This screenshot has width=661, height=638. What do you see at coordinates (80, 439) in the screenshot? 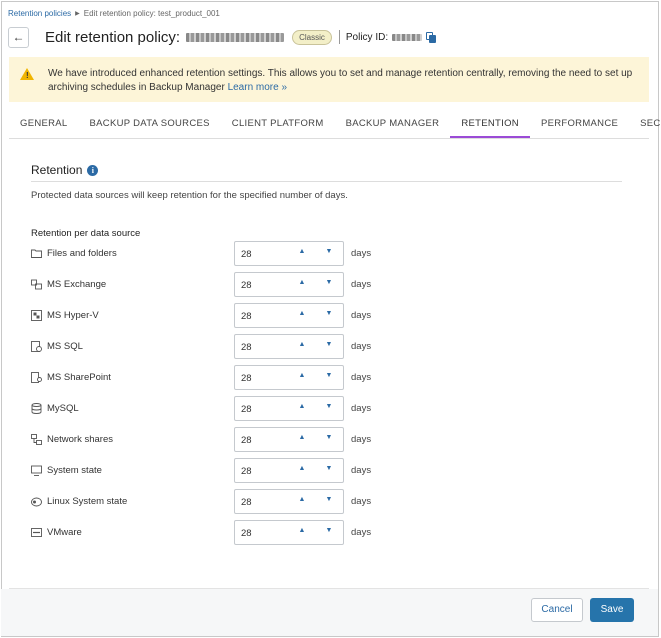
I see `row-label: Network shares` at bounding box center [80, 439].